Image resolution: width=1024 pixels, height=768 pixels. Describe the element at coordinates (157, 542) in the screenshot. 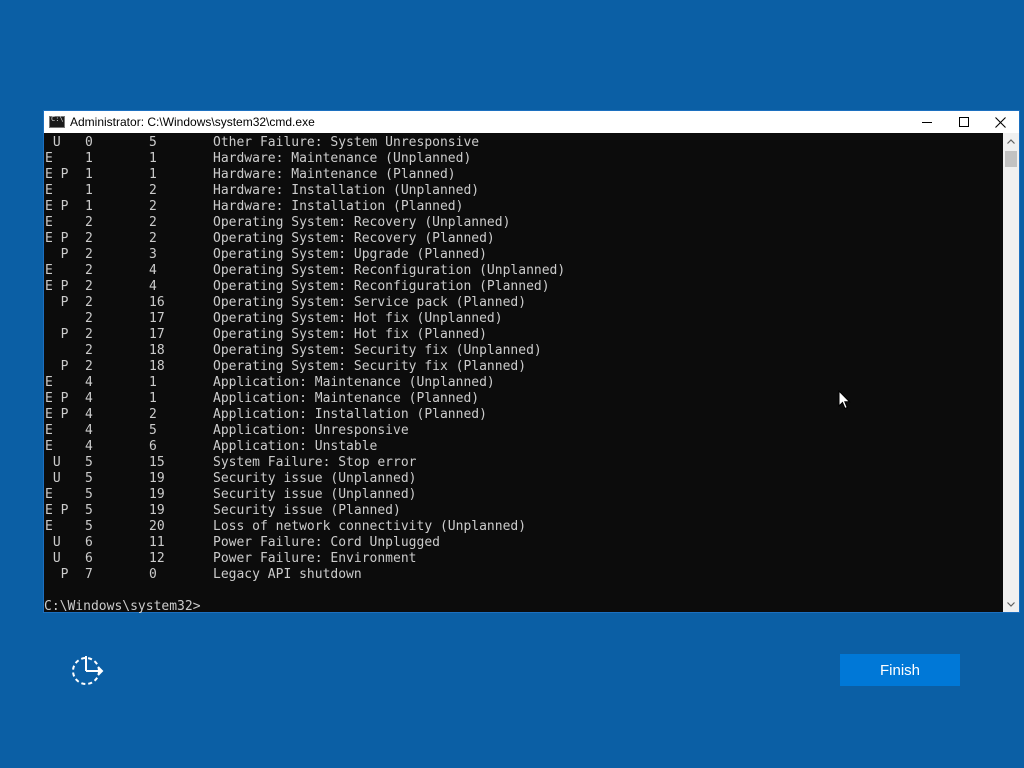

I see `minor-reason-code: 11` at that location.